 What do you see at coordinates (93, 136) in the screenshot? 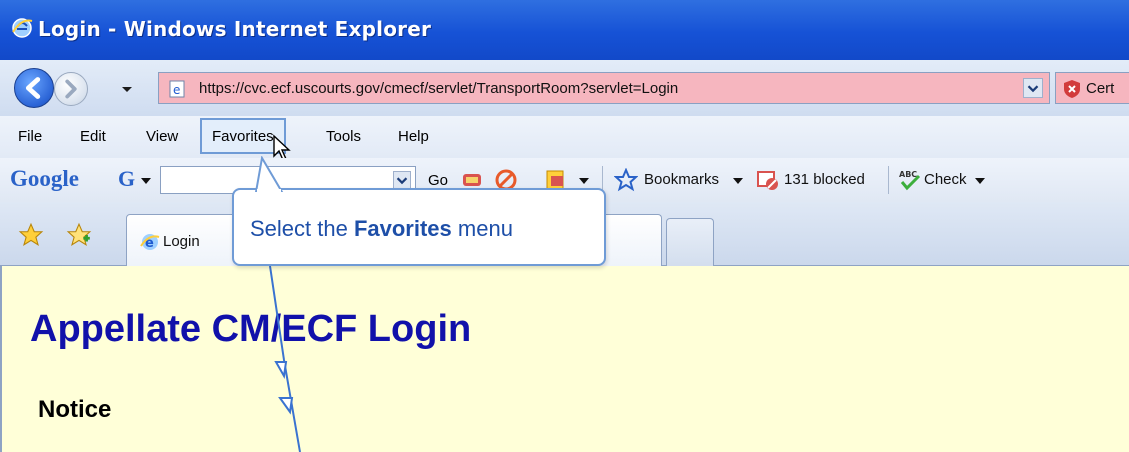
I see `menu-edit: Edit` at bounding box center [93, 136].